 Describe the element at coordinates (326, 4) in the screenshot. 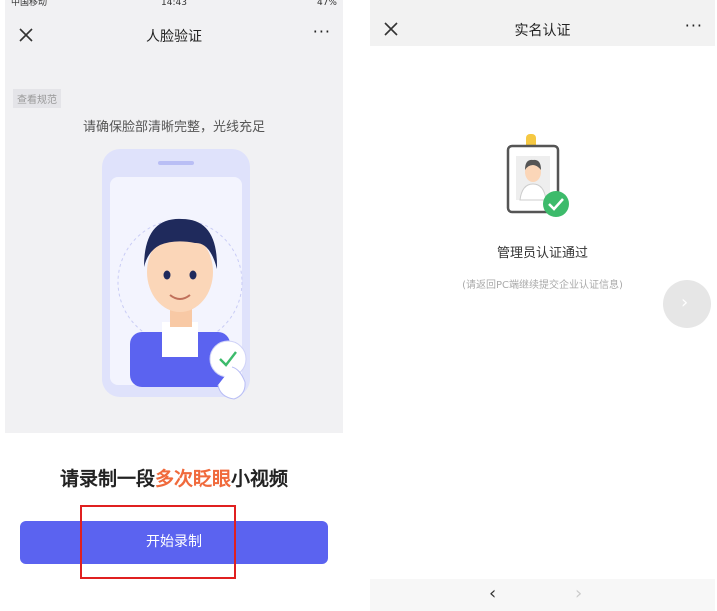

I see `battery-label: 47%` at that location.